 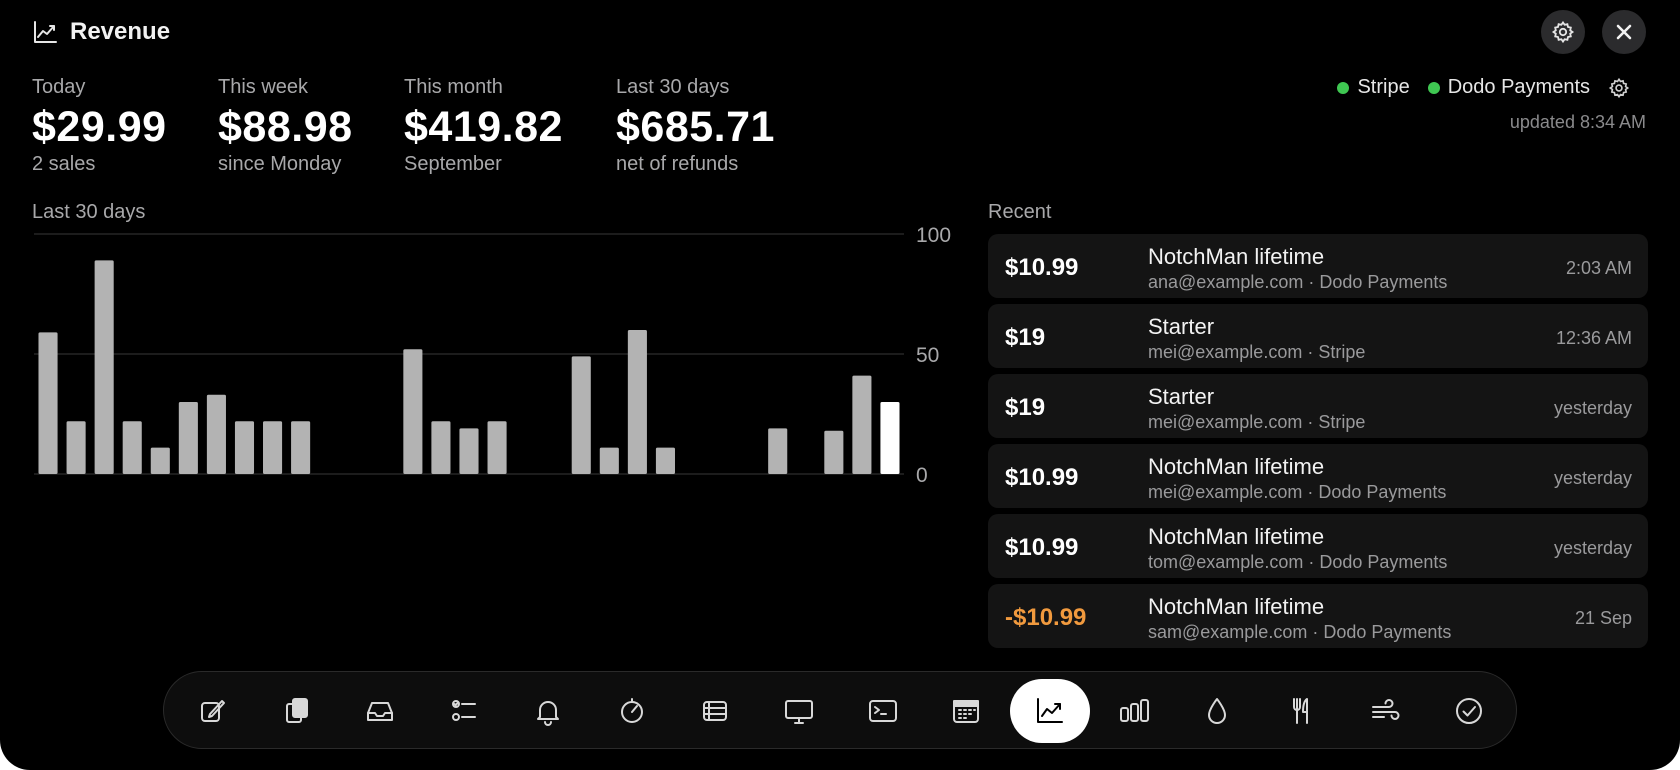 I want to click on compose-icon, so click(x=213, y=711).